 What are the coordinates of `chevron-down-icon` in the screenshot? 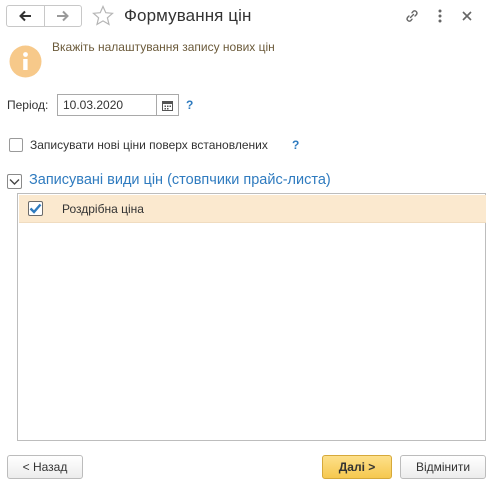 It's located at (14, 181).